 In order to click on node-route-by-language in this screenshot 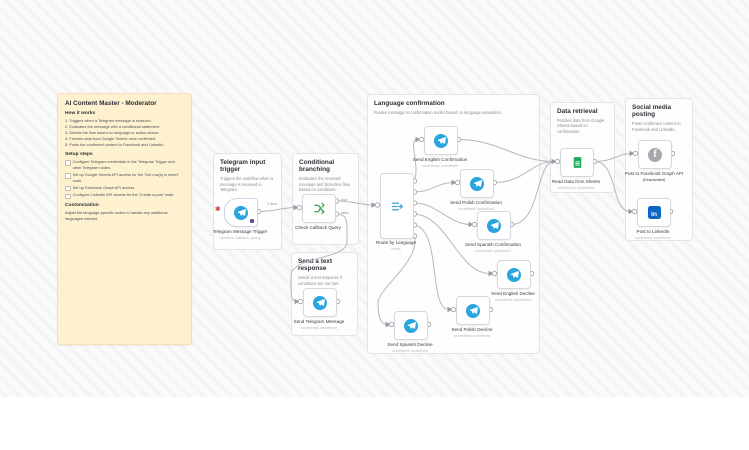, I will do `click(397, 206)`.